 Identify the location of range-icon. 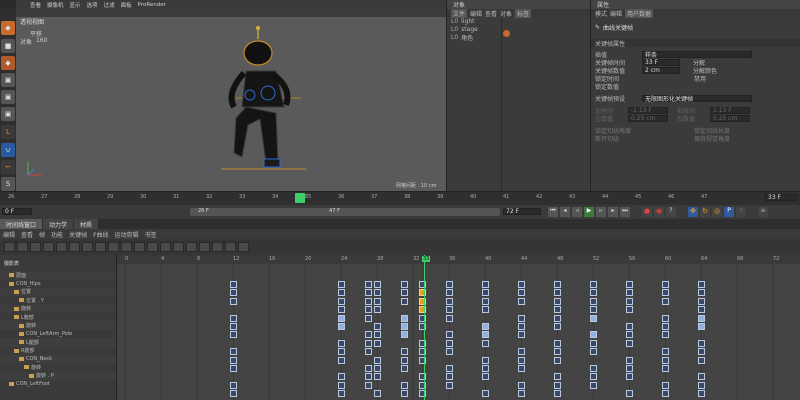
(48, 247).